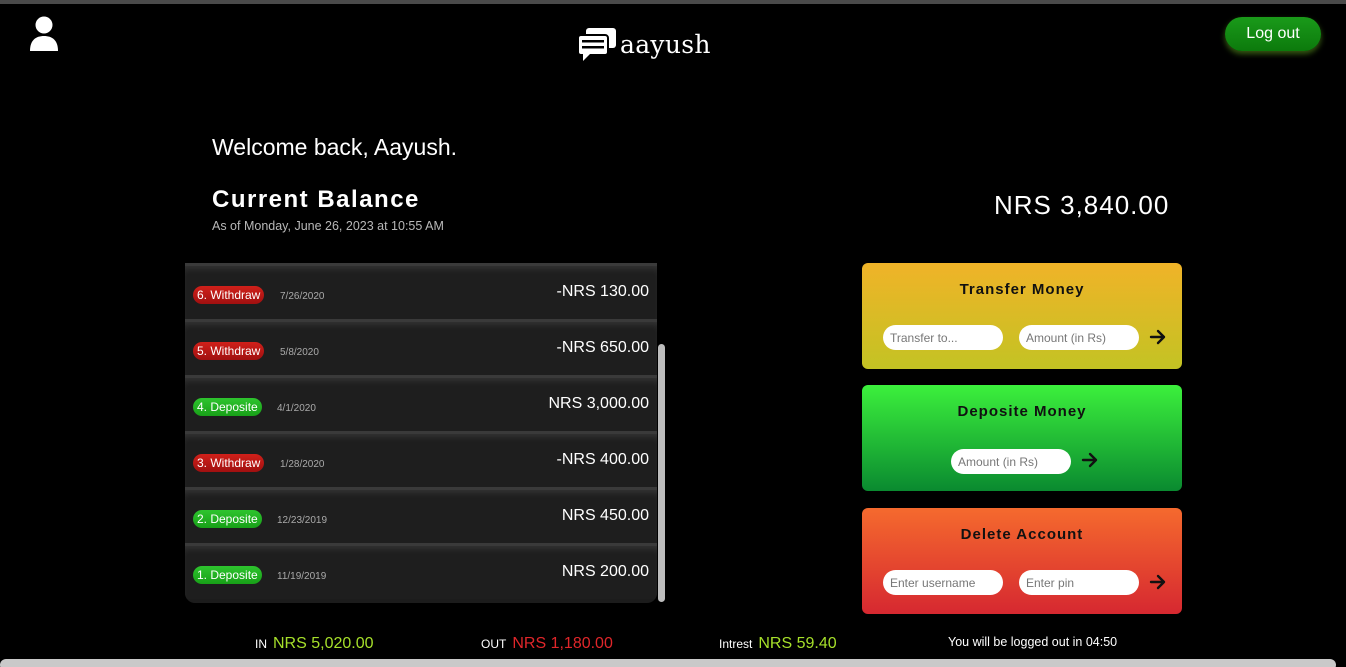 This screenshot has width=1346, height=667. What do you see at coordinates (421, 515) in the screenshot?
I see `movement-row: 2. Deposite 12/23/2019 NRS 450.00` at bounding box center [421, 515].